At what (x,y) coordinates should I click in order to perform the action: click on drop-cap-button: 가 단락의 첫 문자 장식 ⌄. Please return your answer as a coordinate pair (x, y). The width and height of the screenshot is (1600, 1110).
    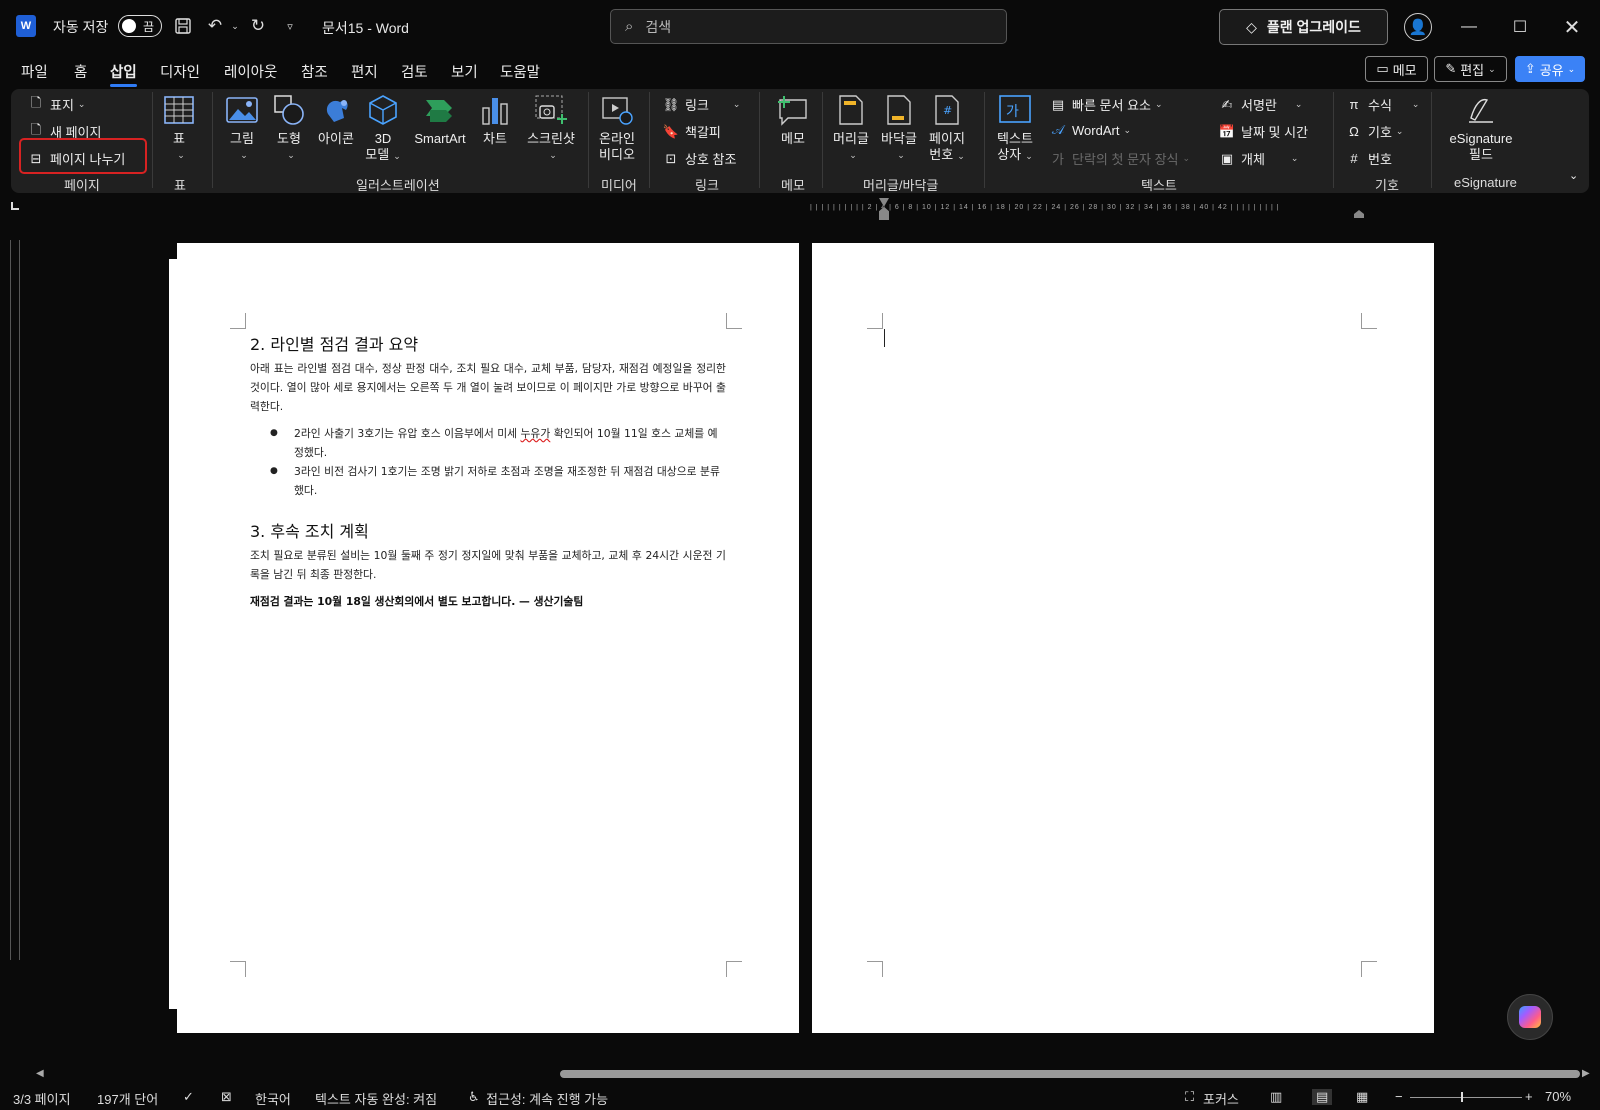
    Looking at the image, I should click on (1120, 158).